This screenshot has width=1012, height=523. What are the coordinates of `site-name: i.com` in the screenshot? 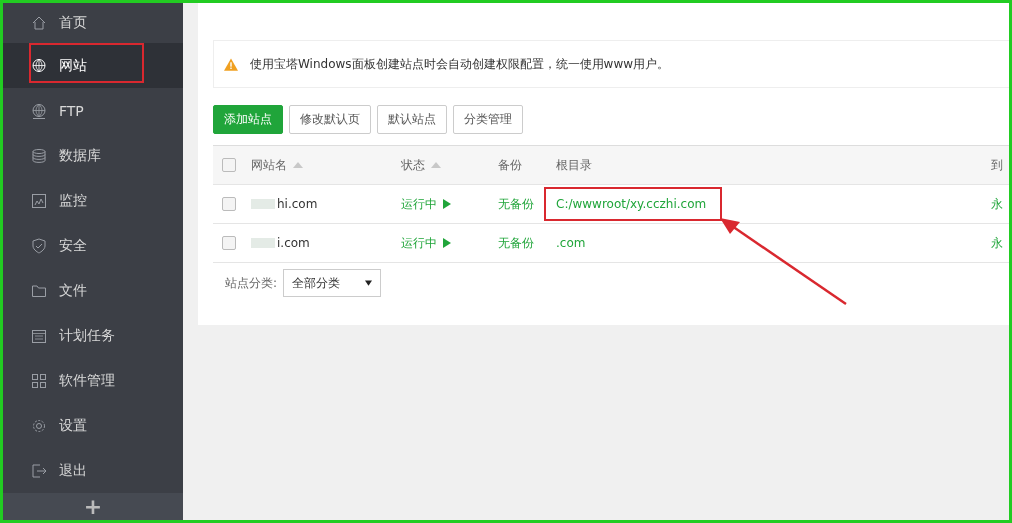 It's located at (293, 243).